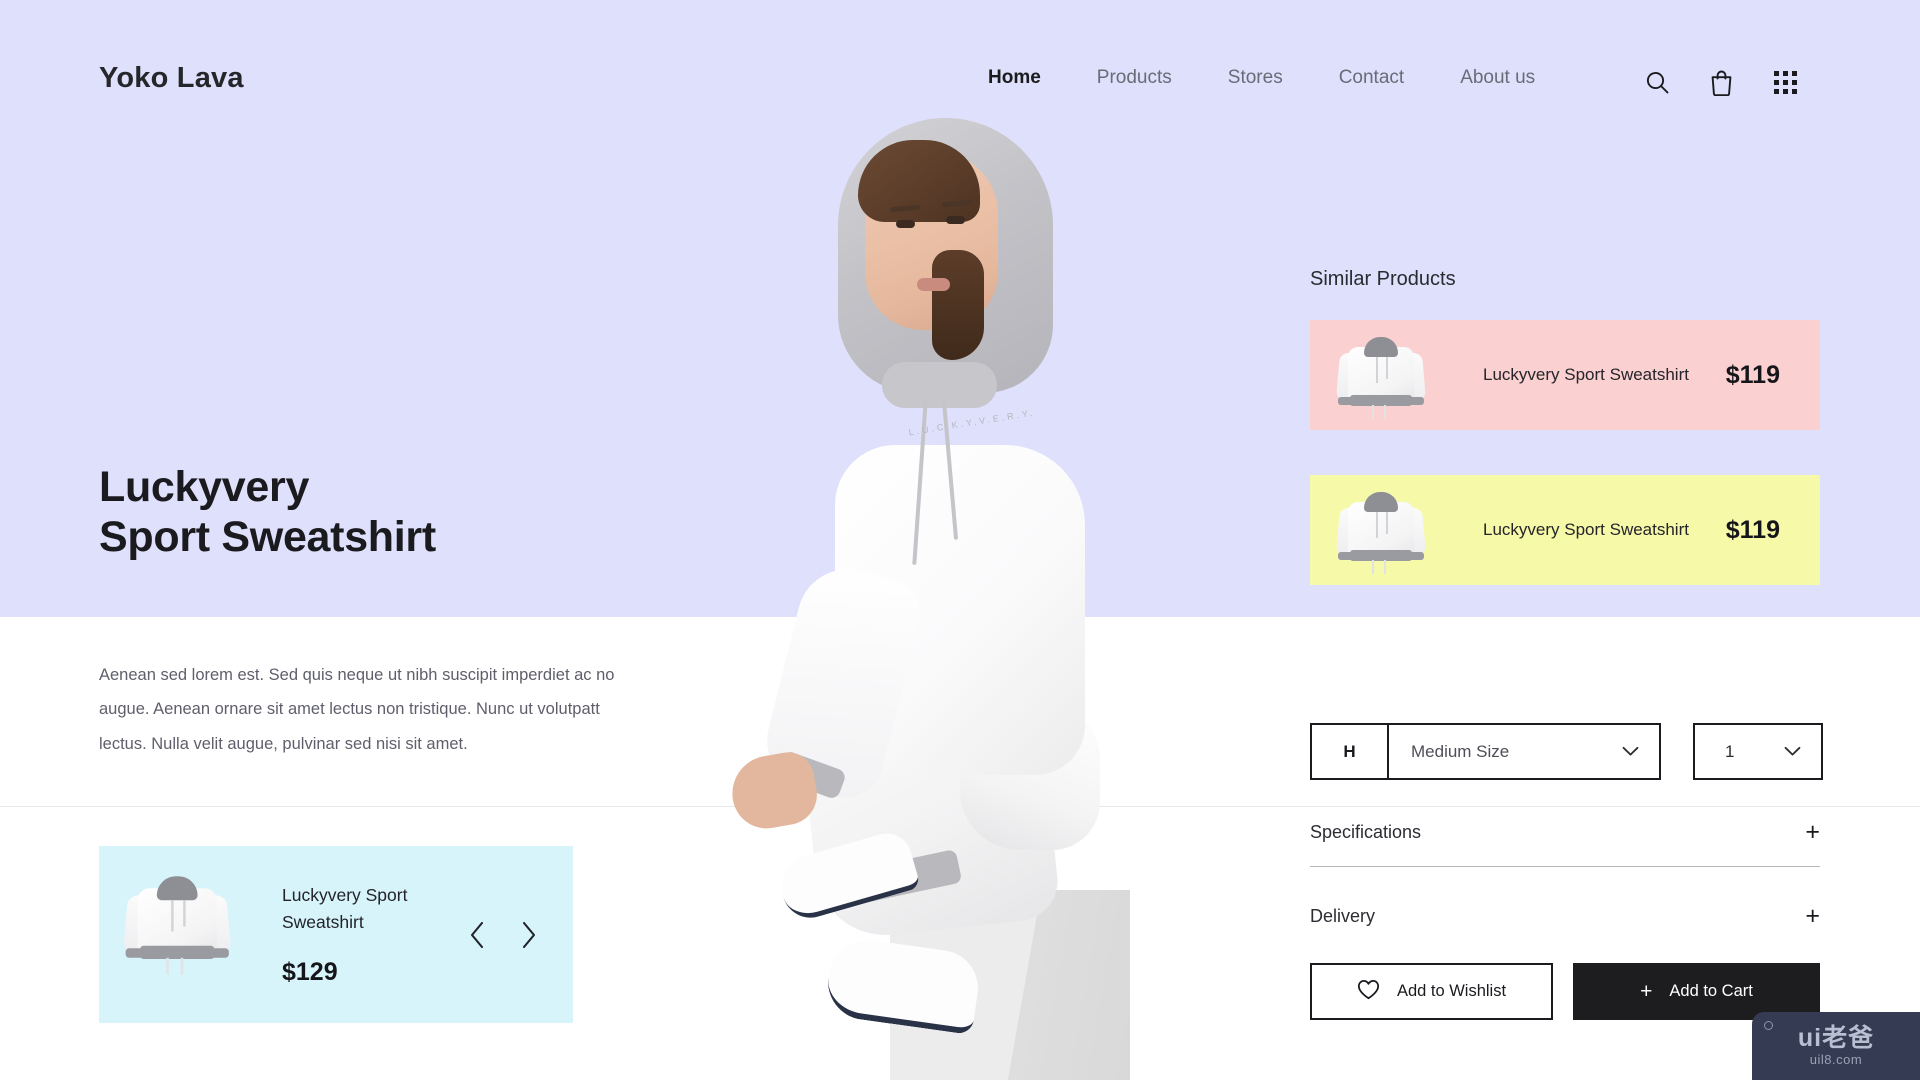 Image resolution: width=1920 pixels, height=1080 pixels. Describe the element at coordinates (267, 536) in the screenshot. I see `page-title-line2: Sport Sweatshirt` at that location.